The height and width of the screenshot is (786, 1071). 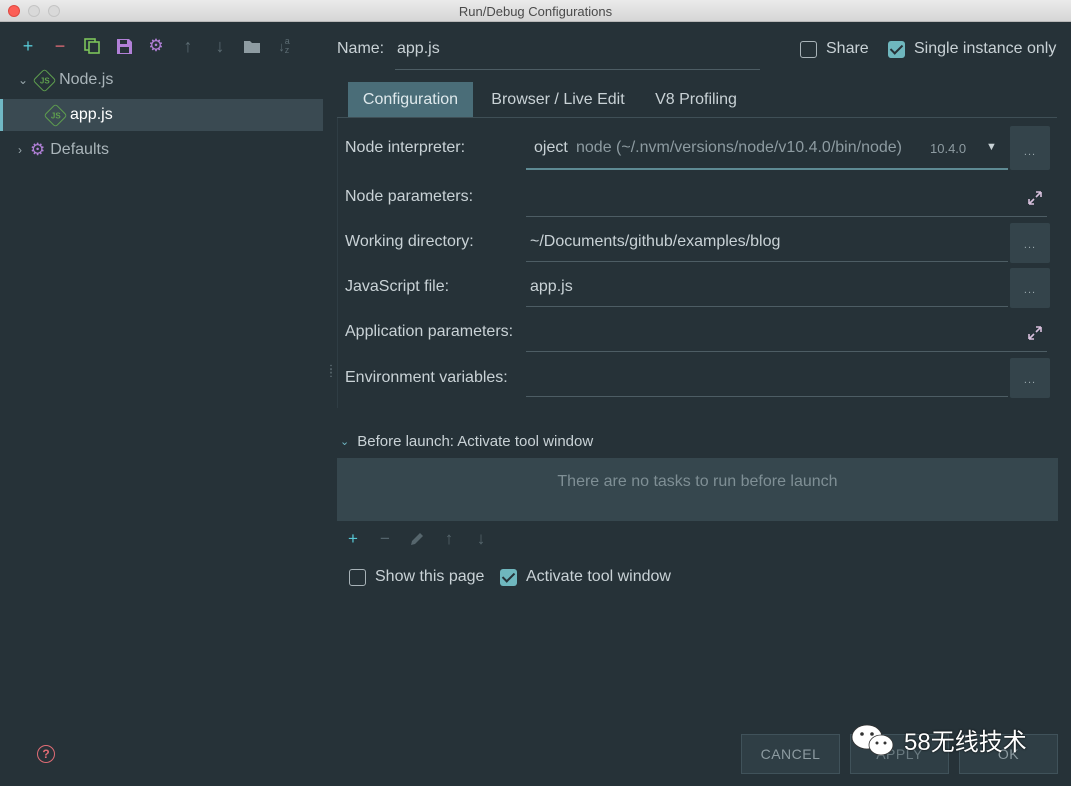 I want to click on edit-defaults-gear-icon: ⚙, so click(x=156, y=46).